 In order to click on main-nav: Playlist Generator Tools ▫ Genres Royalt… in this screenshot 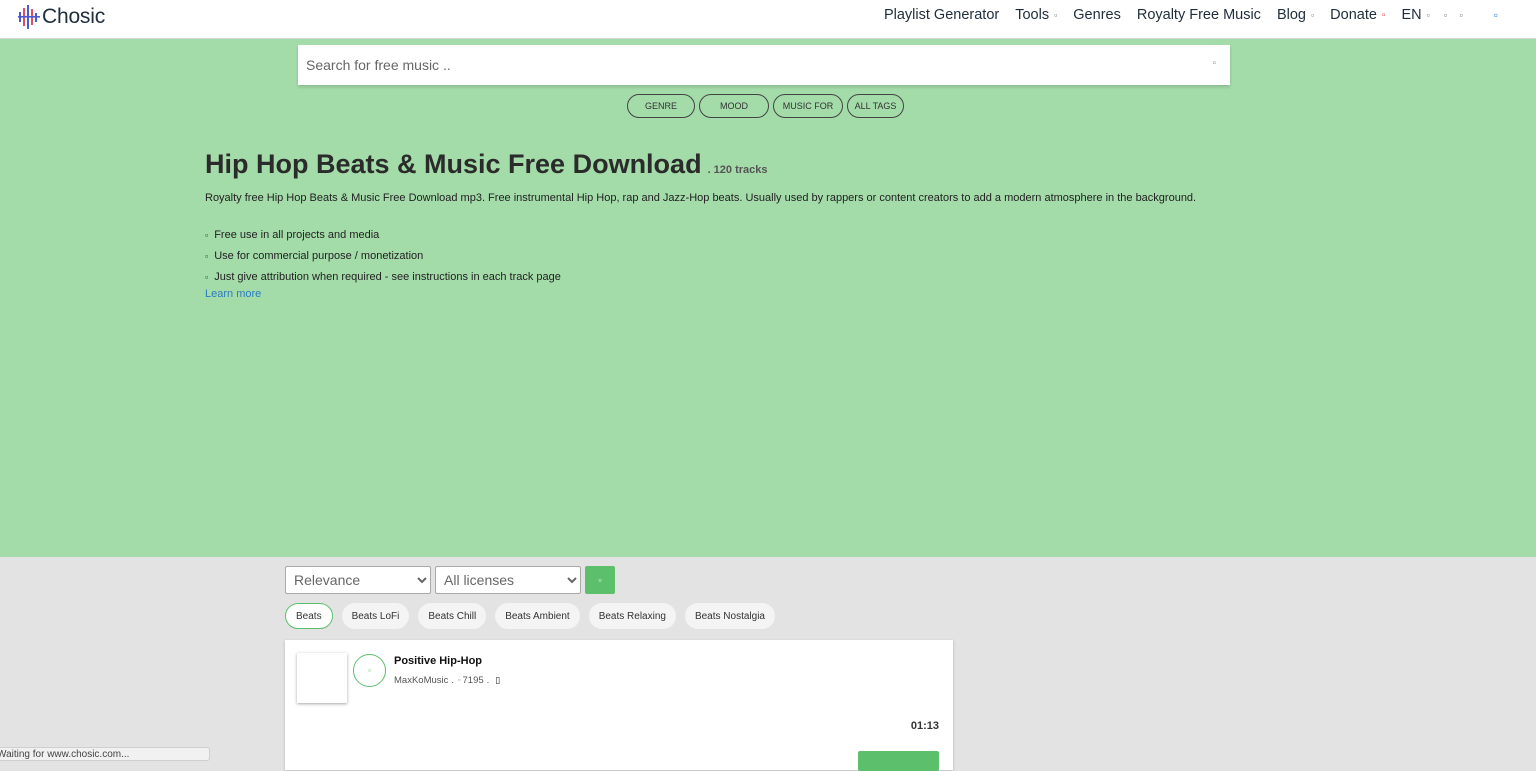, I will do `click(1191, 15)`.